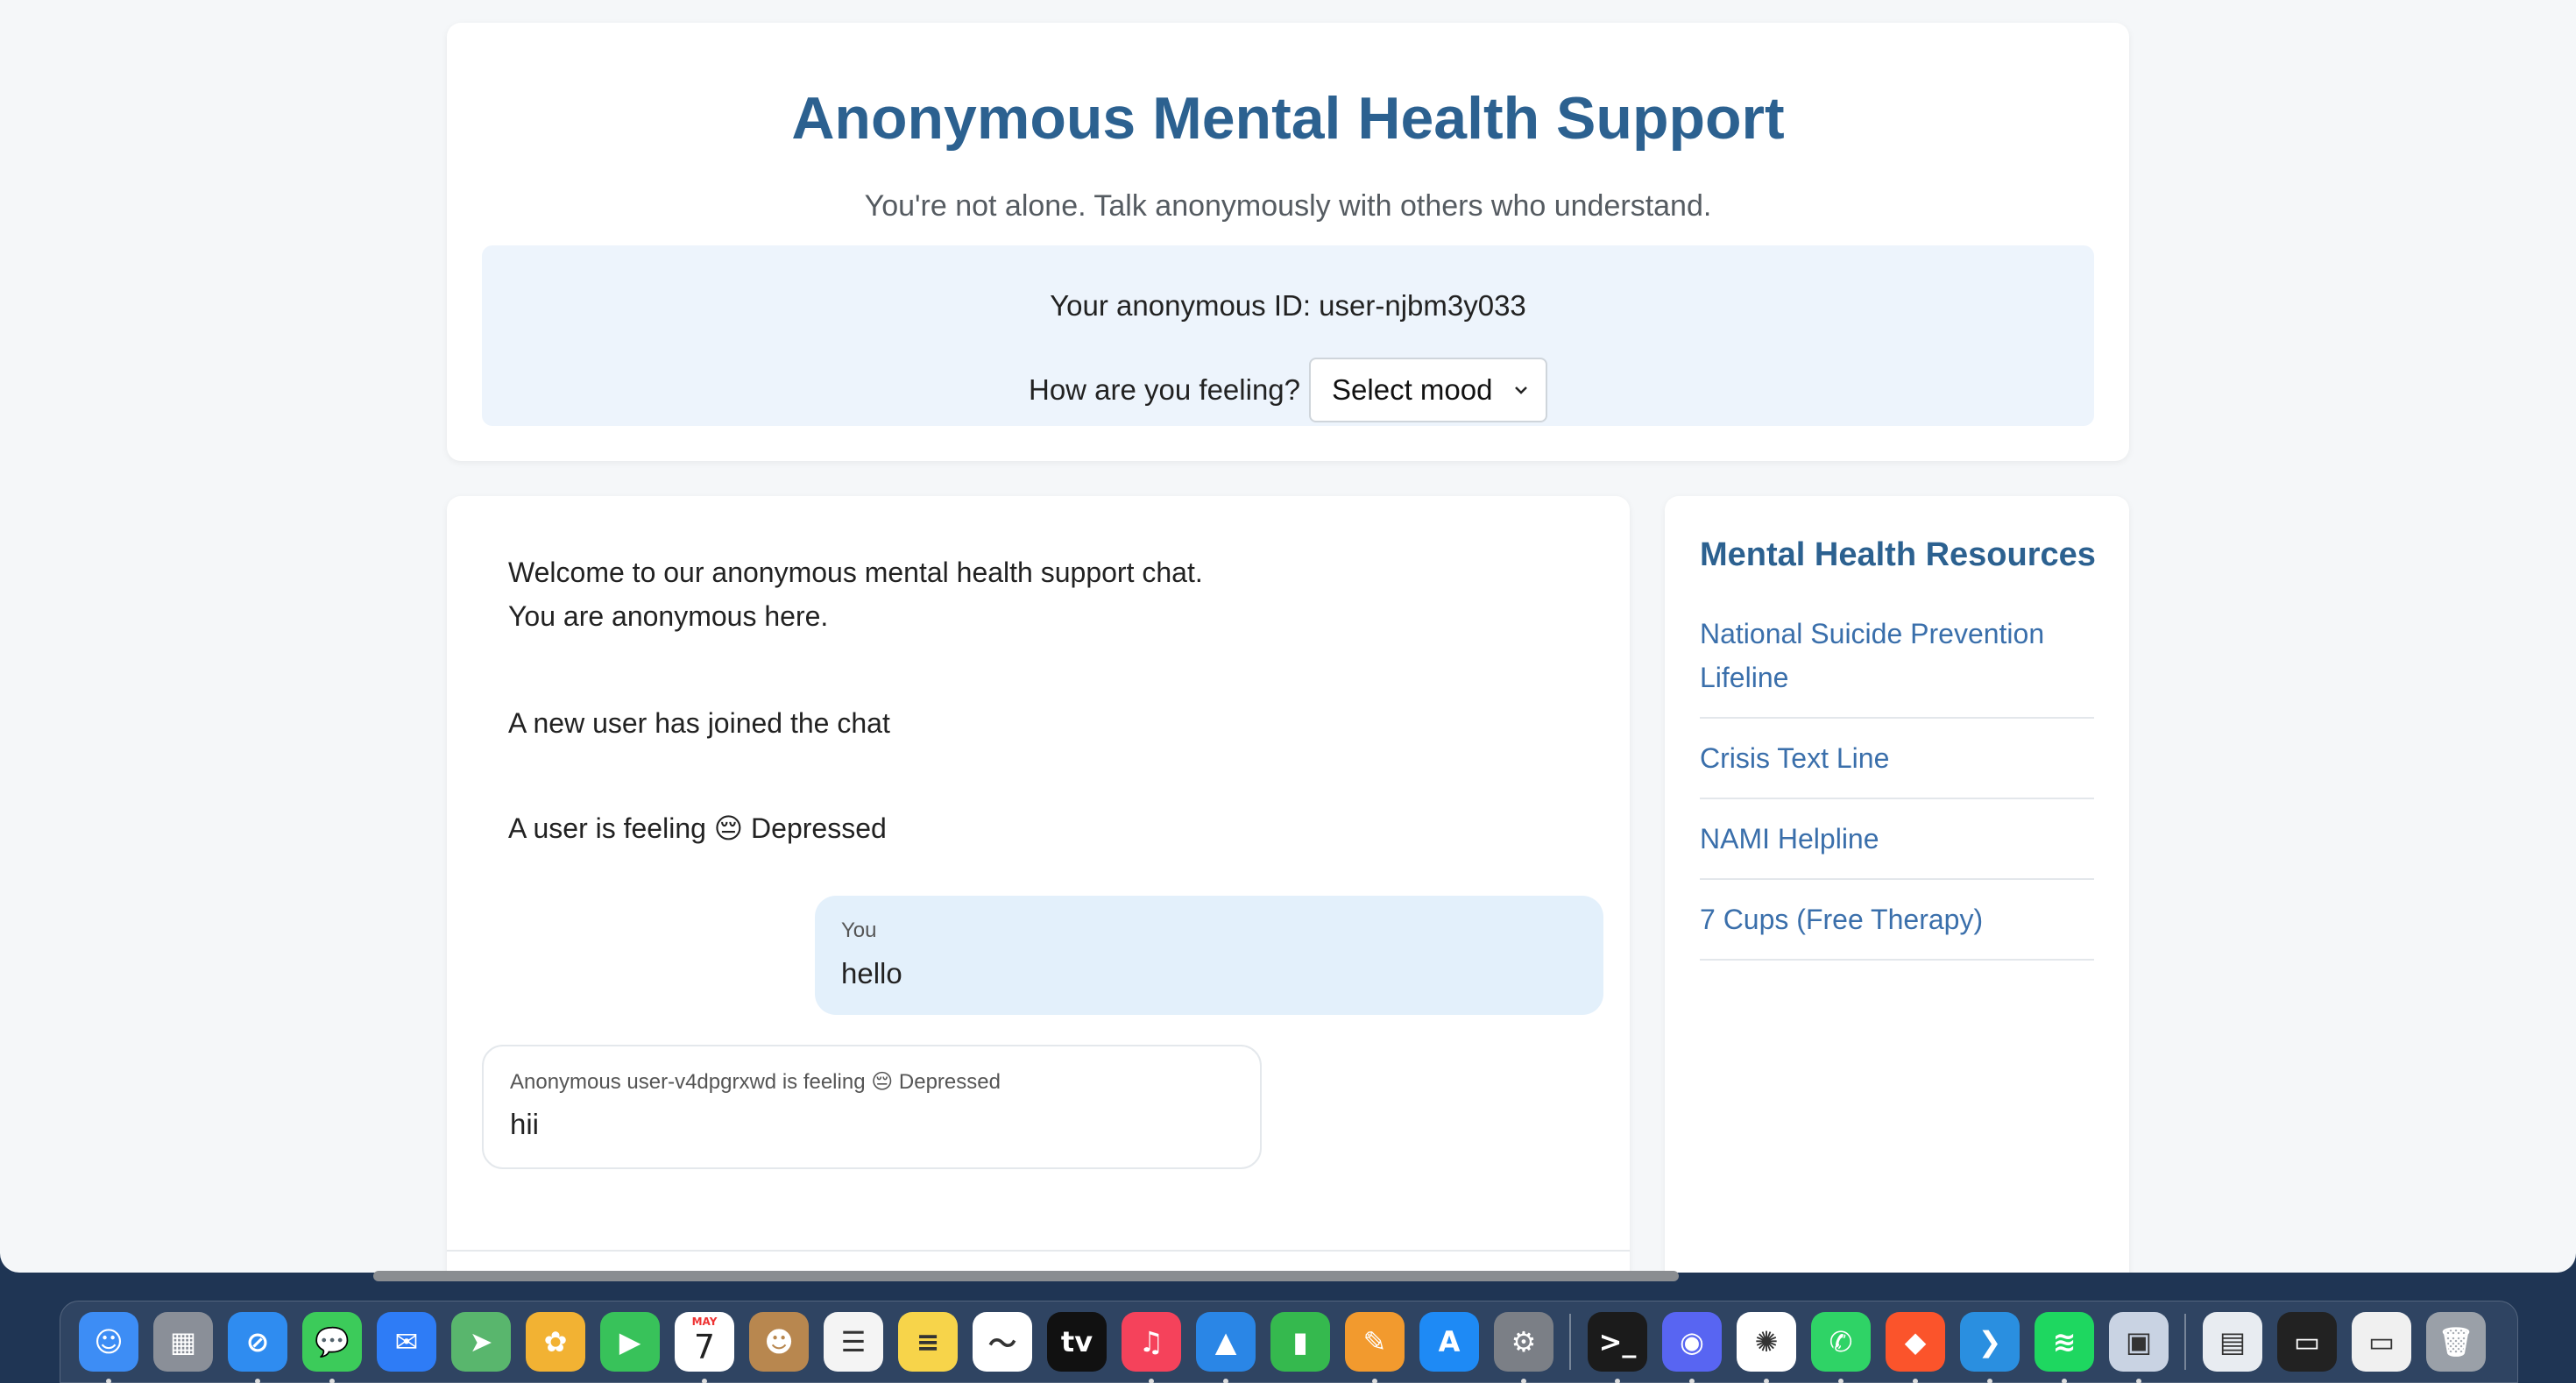  Describe the element at coordinates (1288, 305) in the screenshot. I see `anonymous-id-text: Your anonymous ID: user-njbm3y033` at that location.